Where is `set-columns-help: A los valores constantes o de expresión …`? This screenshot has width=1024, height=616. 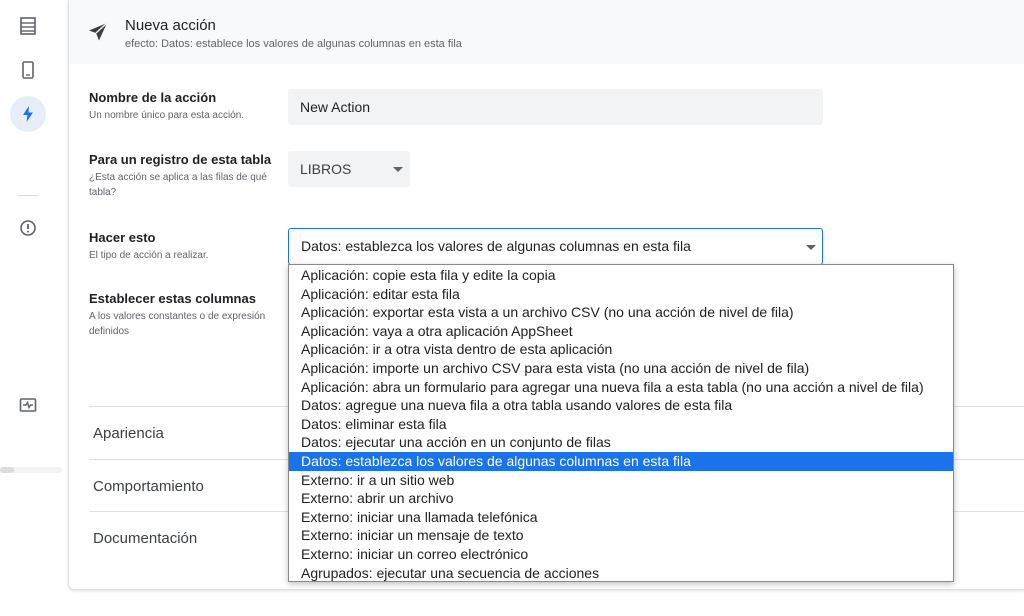 set-columns-help: A los valores constantes o de expresión … is located at coordinates (177, 324).